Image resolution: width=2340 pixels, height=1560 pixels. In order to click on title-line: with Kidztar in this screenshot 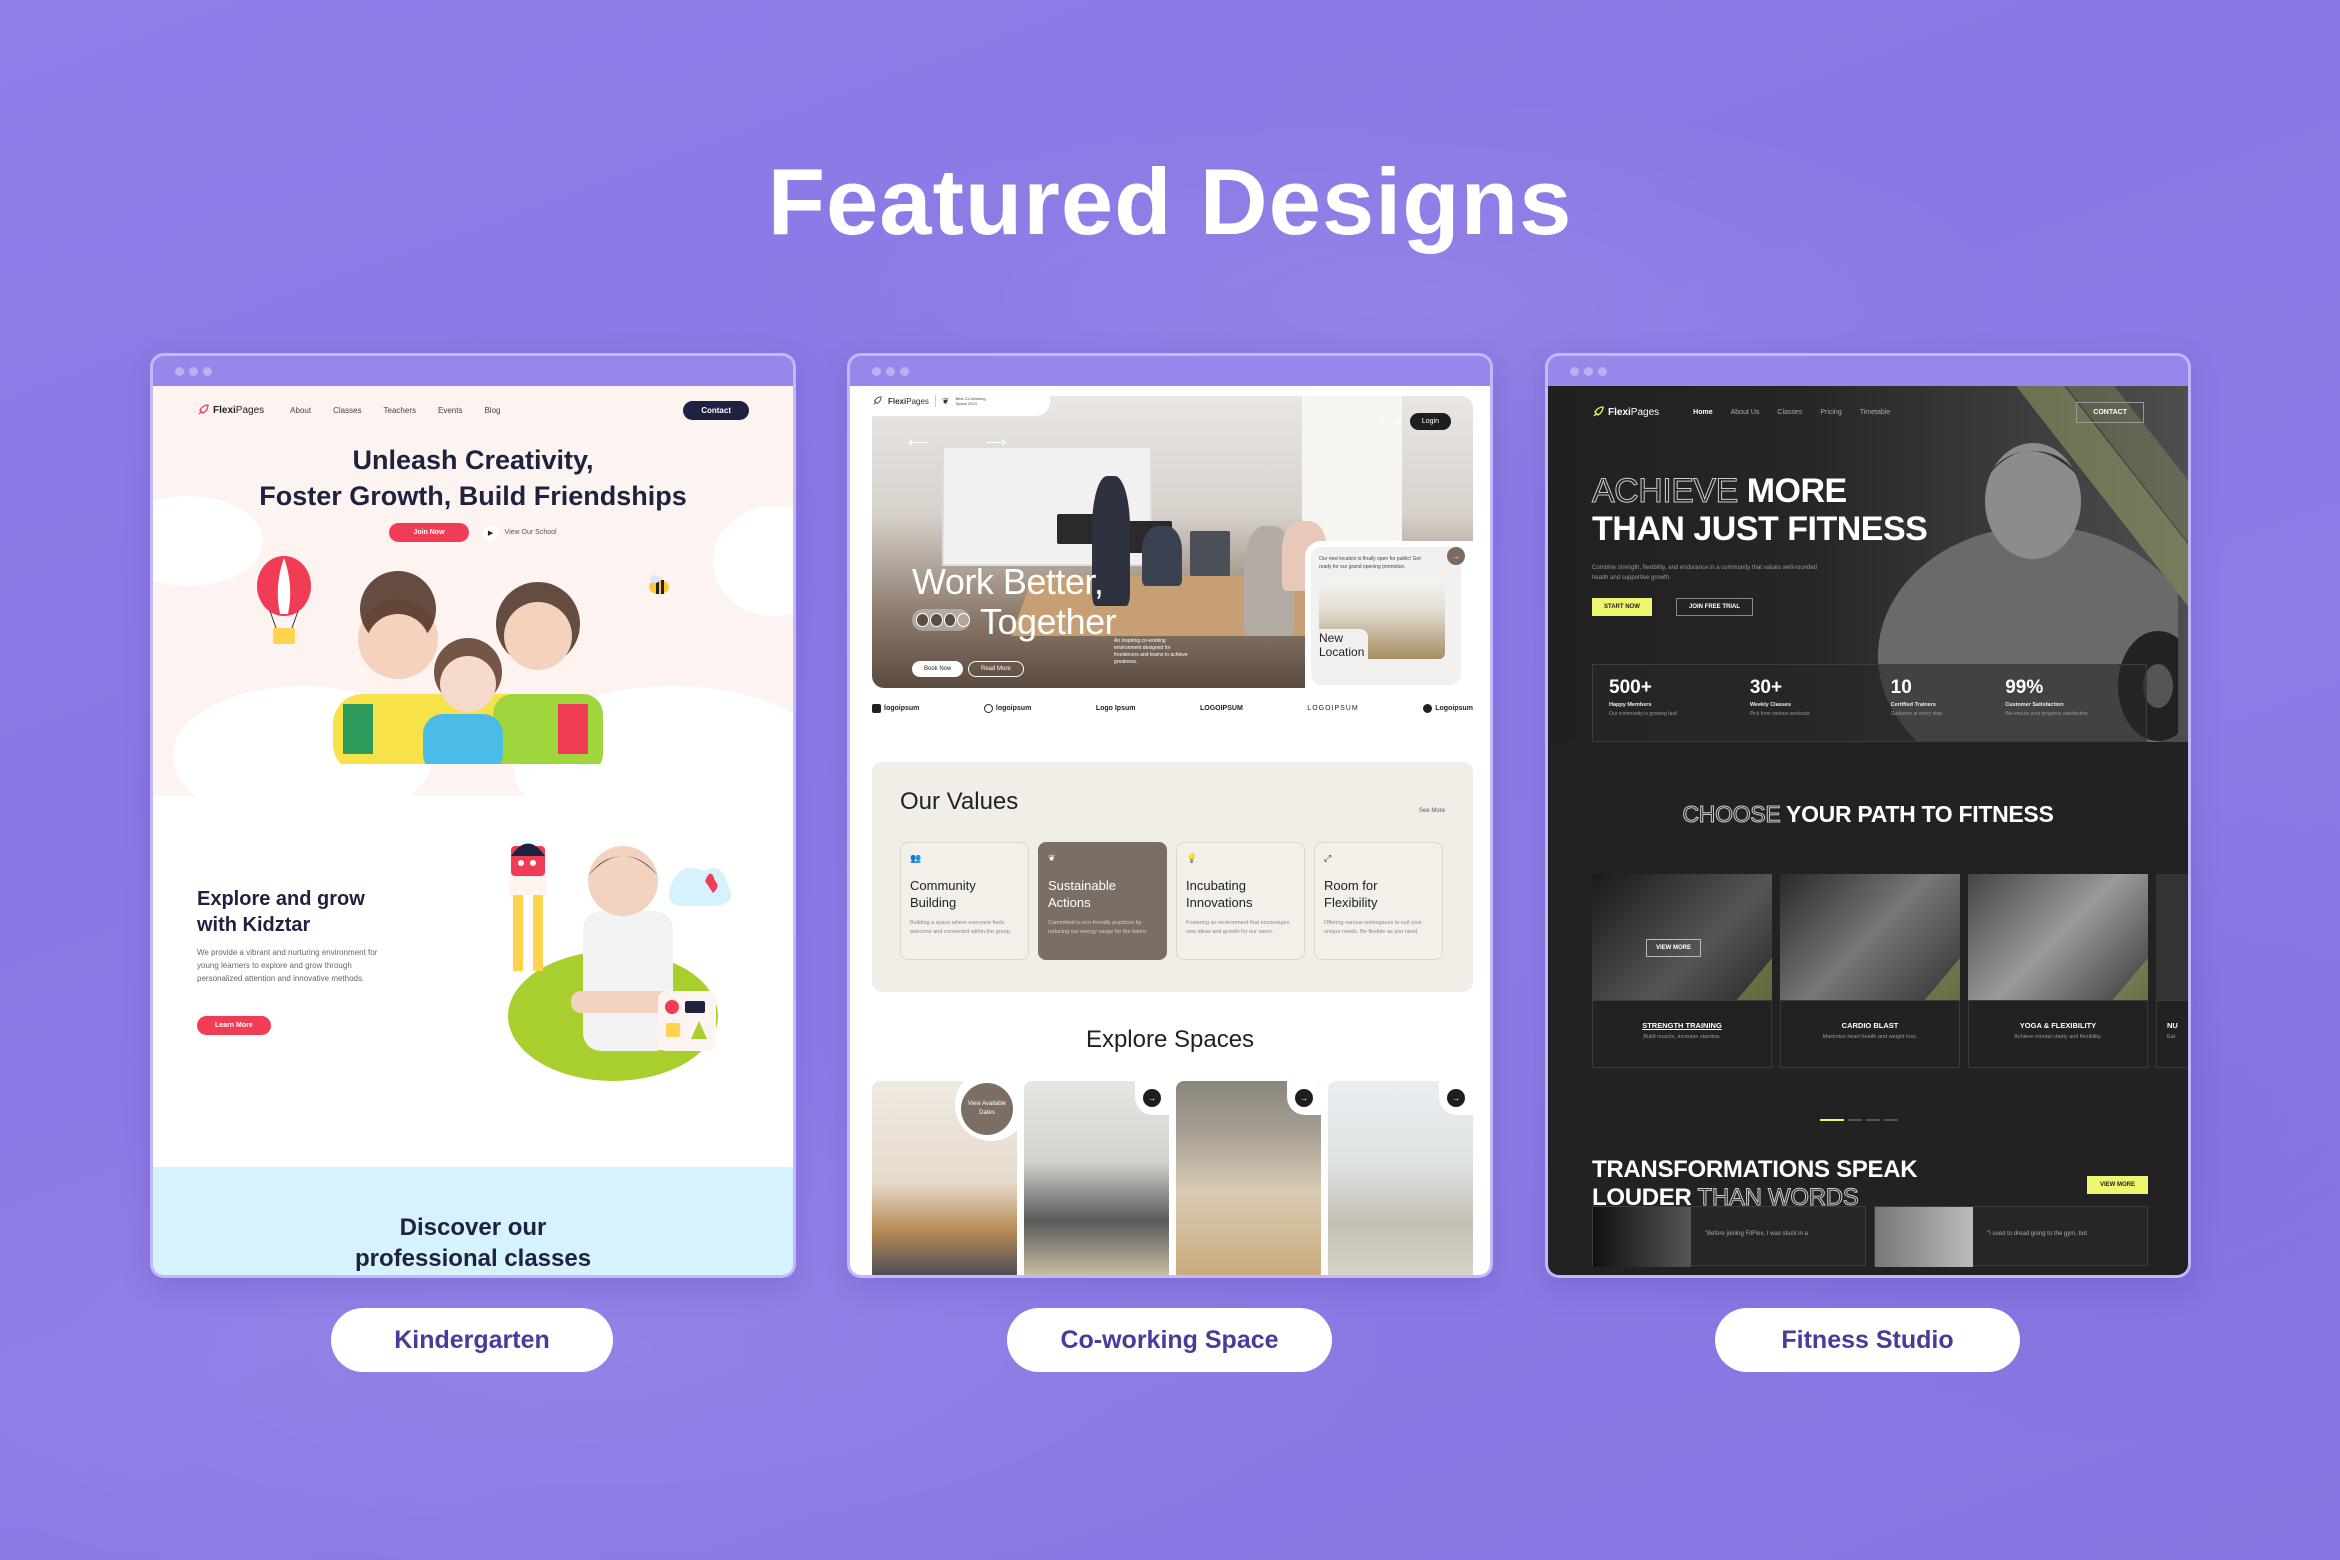, I will do `click(254, 925)`.